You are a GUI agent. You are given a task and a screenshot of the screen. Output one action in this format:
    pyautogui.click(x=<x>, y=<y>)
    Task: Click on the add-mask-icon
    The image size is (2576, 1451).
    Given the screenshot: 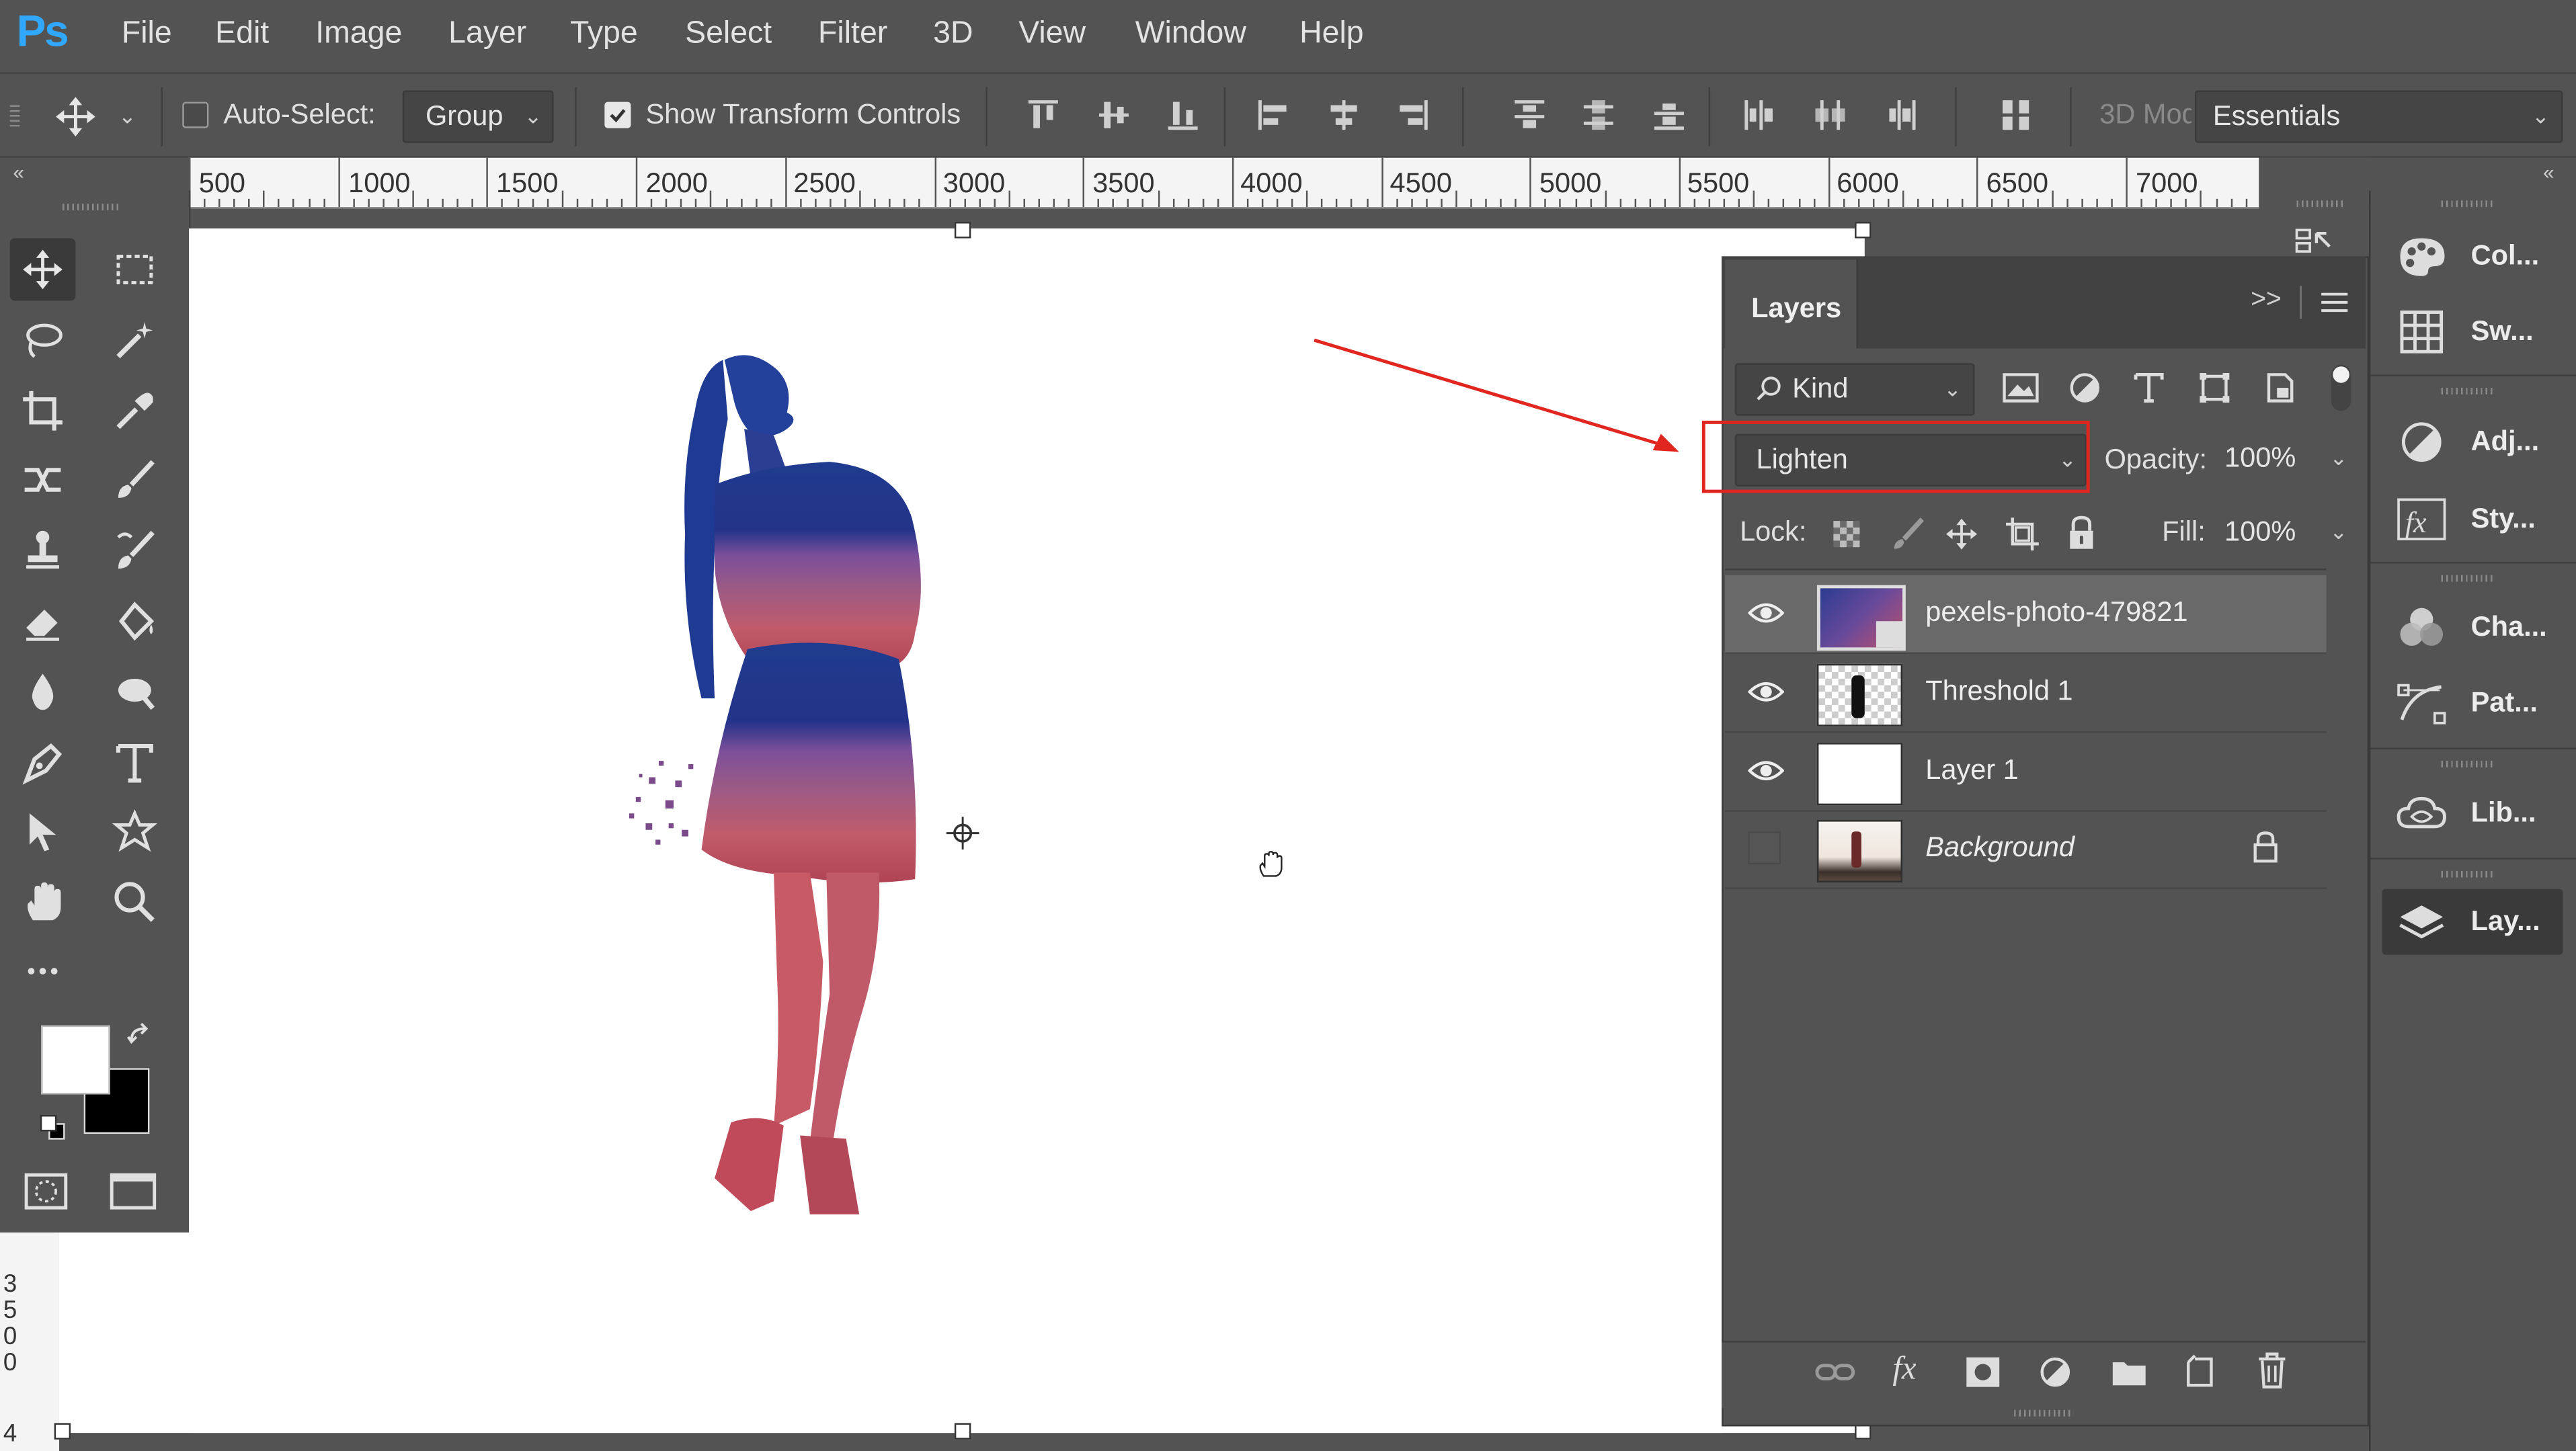 What is the action you would take?
    pyautogui.click(x=1983, y=1372)
    